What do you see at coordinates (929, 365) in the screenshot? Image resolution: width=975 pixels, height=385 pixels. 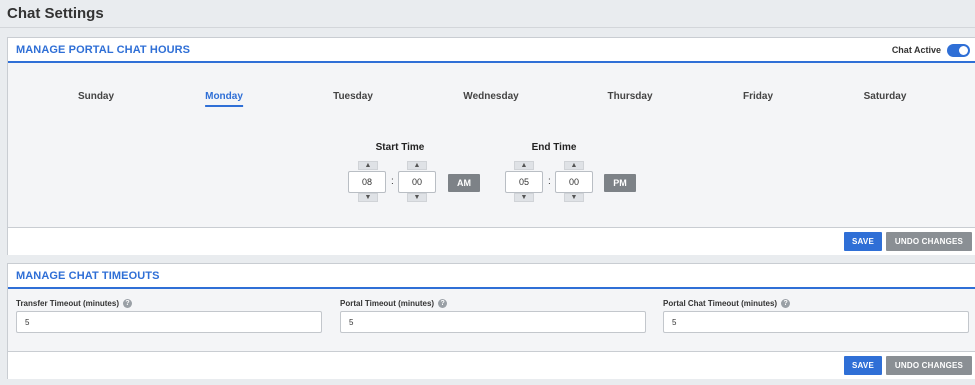 I see `timeouts-undo-button: UNDO CHANGES` at bounding box center [929, 365].